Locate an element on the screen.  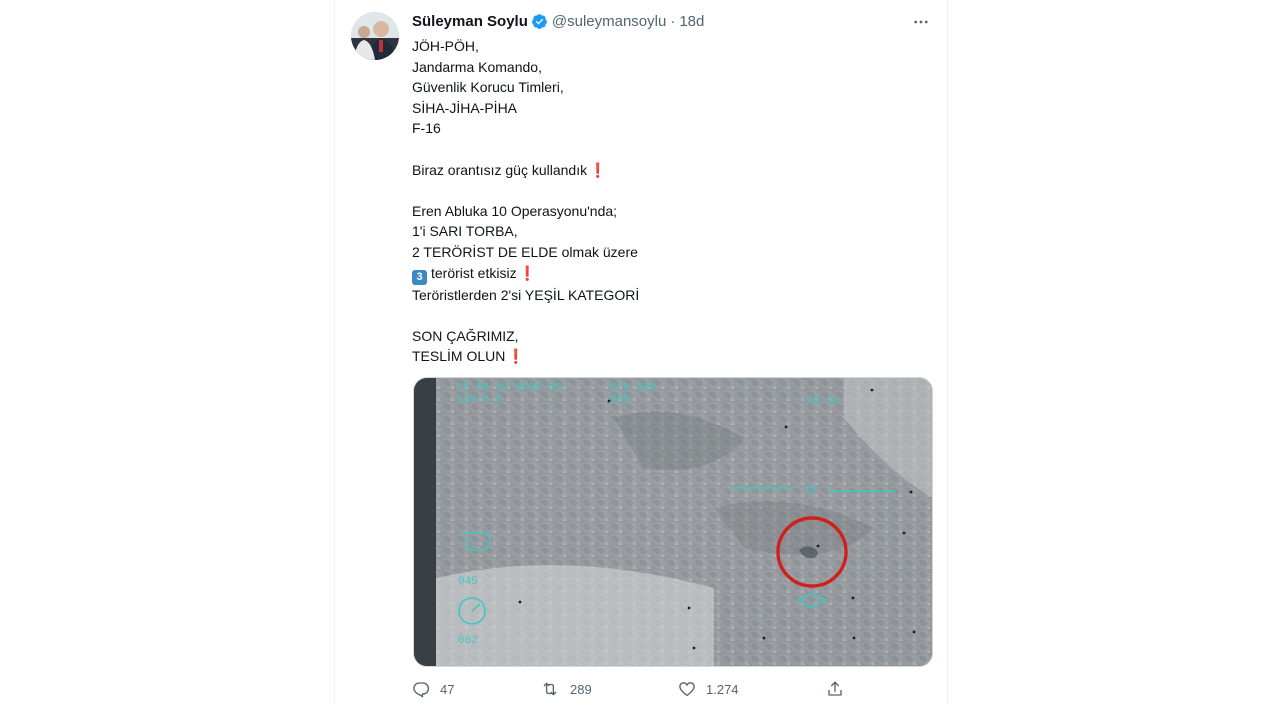
author-avatar is located at coordinates (375, 36).